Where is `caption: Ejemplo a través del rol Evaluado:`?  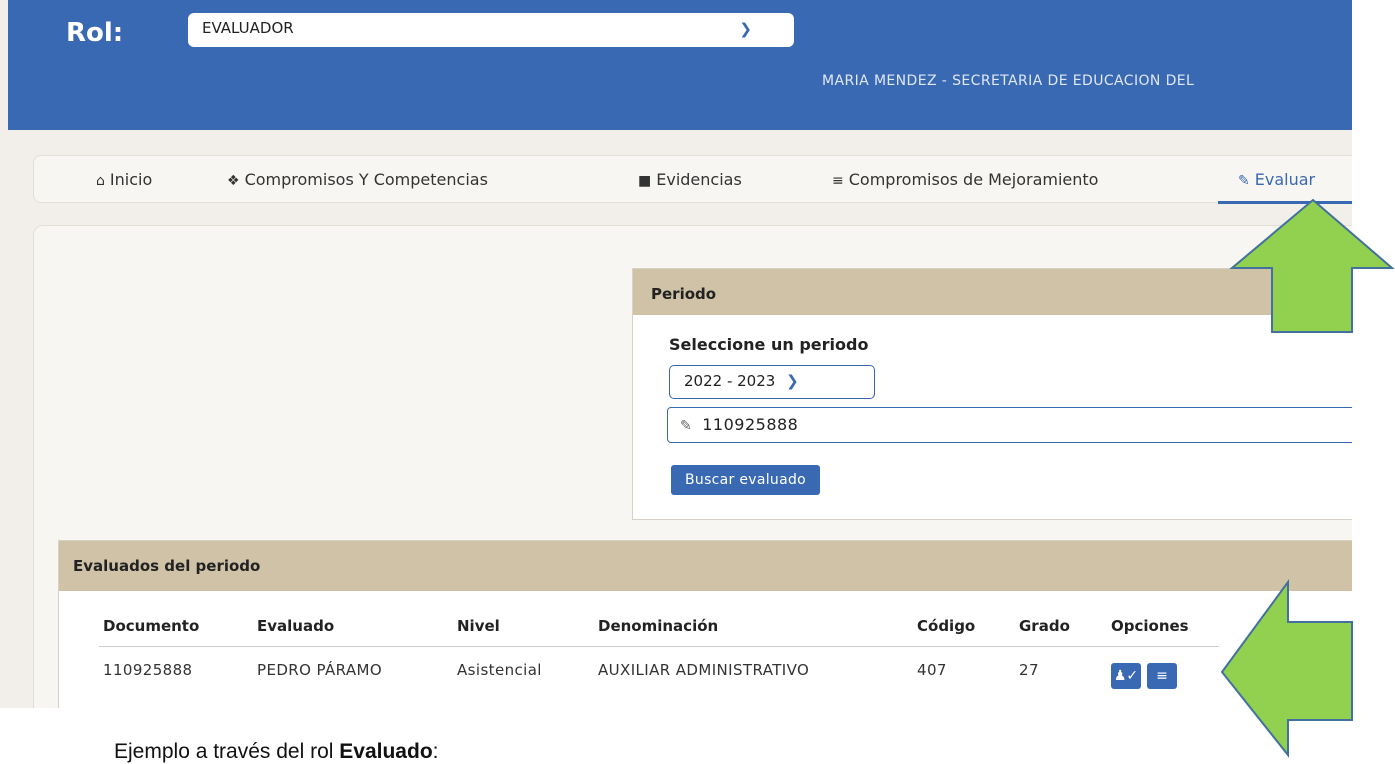
caption: Ejemplo a través del rol Evaluado: is located at coordinates (276, 752).